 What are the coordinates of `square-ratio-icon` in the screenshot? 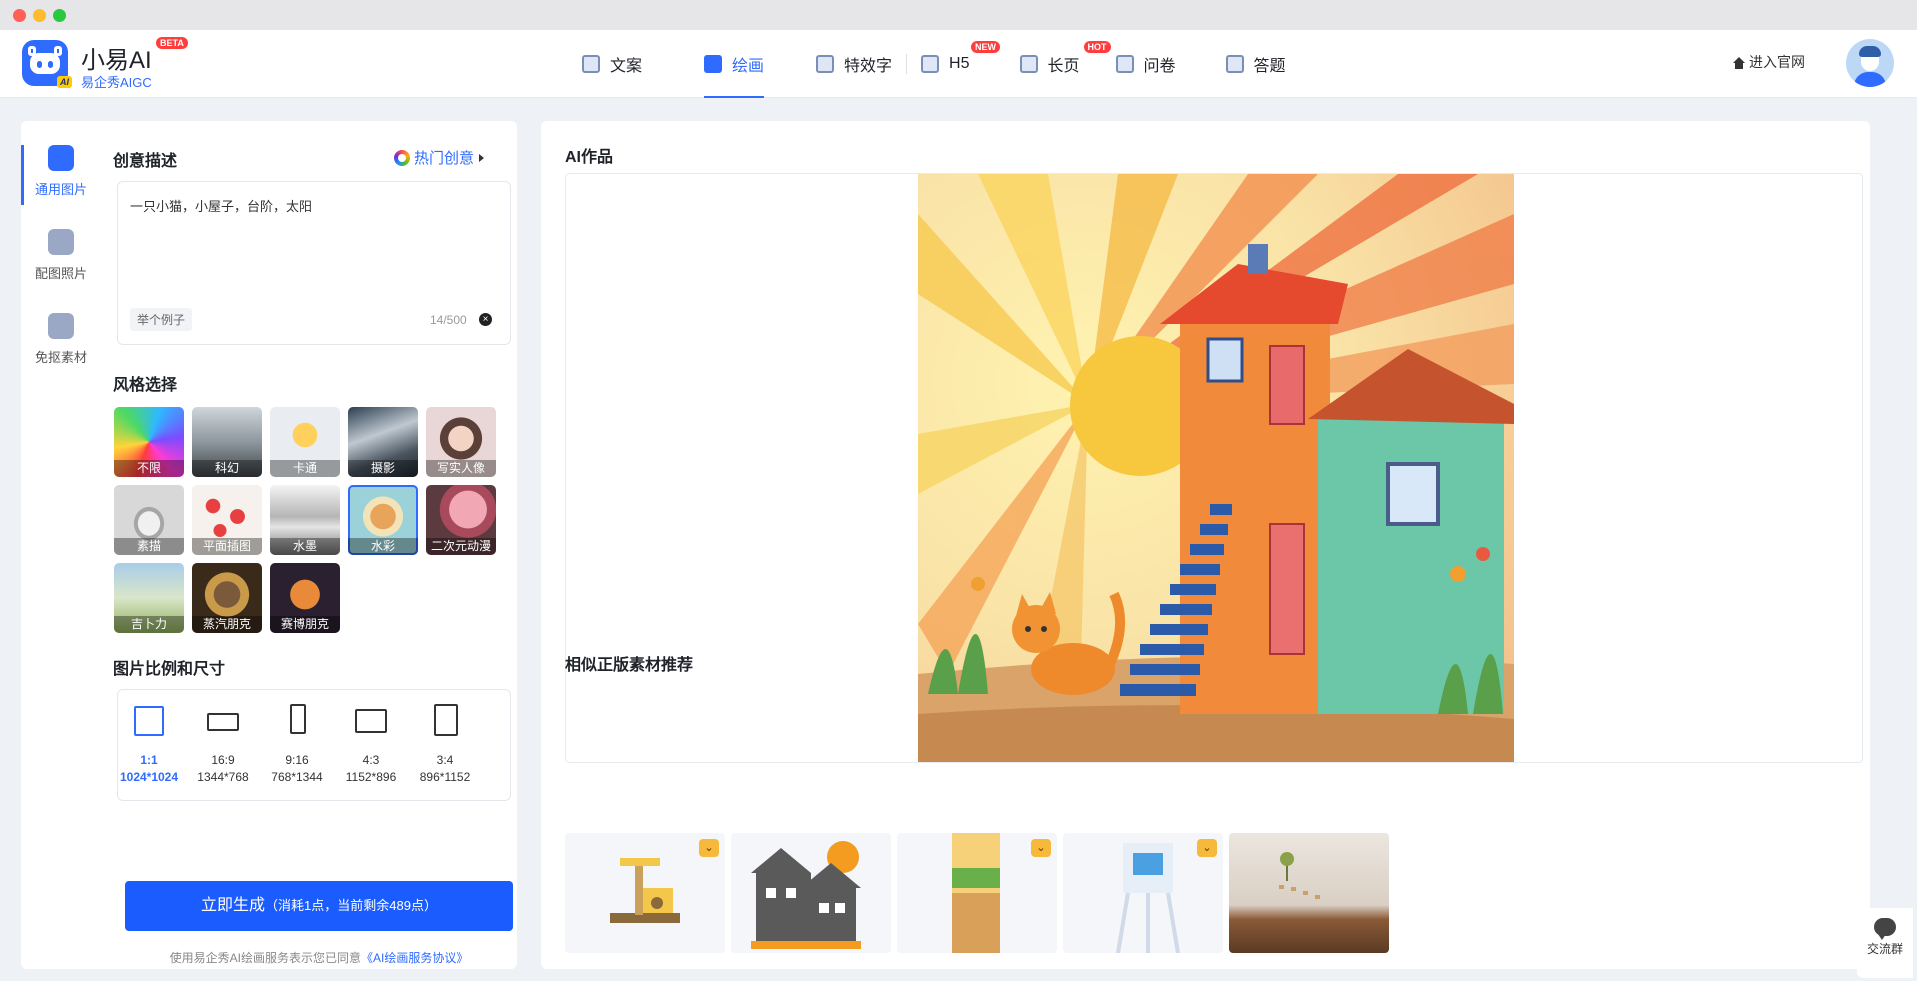 It's located at (149, 721).